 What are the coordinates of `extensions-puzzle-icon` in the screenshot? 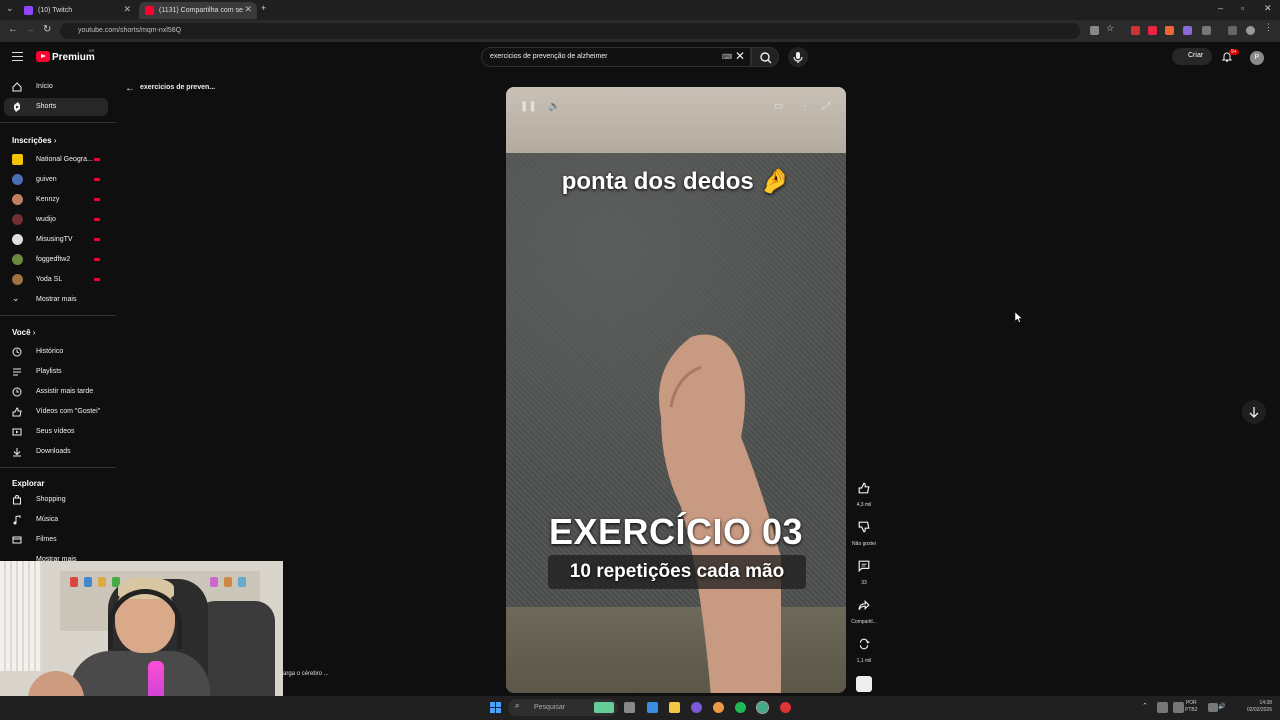 It's located at (1206, 30).